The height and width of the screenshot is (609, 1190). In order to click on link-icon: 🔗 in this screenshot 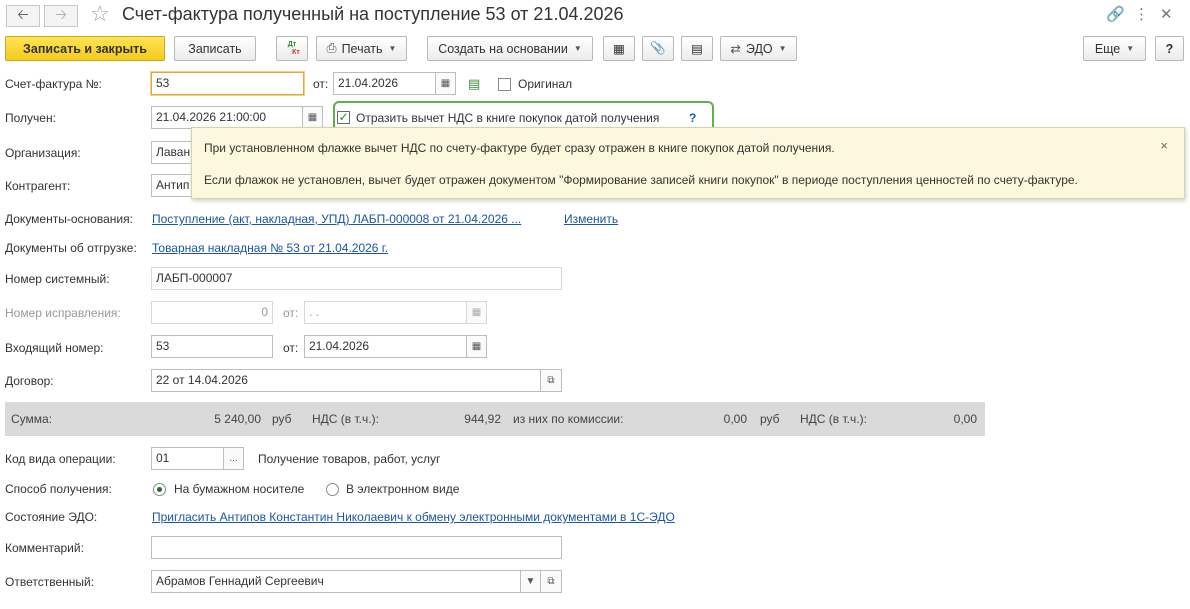, I will do `click(1115, 14)`.